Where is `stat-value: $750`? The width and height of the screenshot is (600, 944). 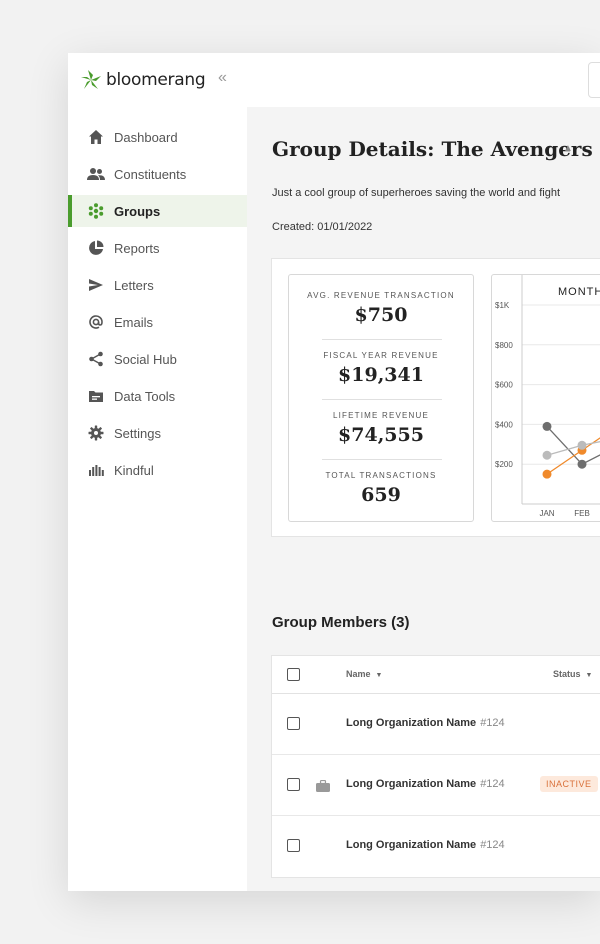 stat-value: $750 is located at coordinates (381, 315).